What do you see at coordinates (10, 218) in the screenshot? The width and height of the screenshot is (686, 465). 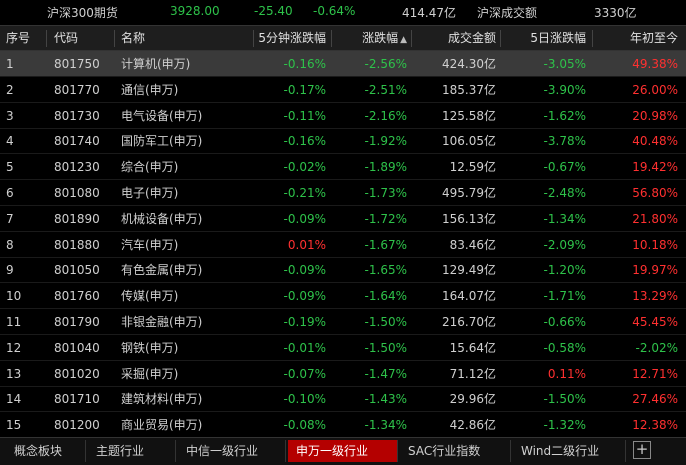 I see `row-seq: 7` at bounding box center [10, 218].